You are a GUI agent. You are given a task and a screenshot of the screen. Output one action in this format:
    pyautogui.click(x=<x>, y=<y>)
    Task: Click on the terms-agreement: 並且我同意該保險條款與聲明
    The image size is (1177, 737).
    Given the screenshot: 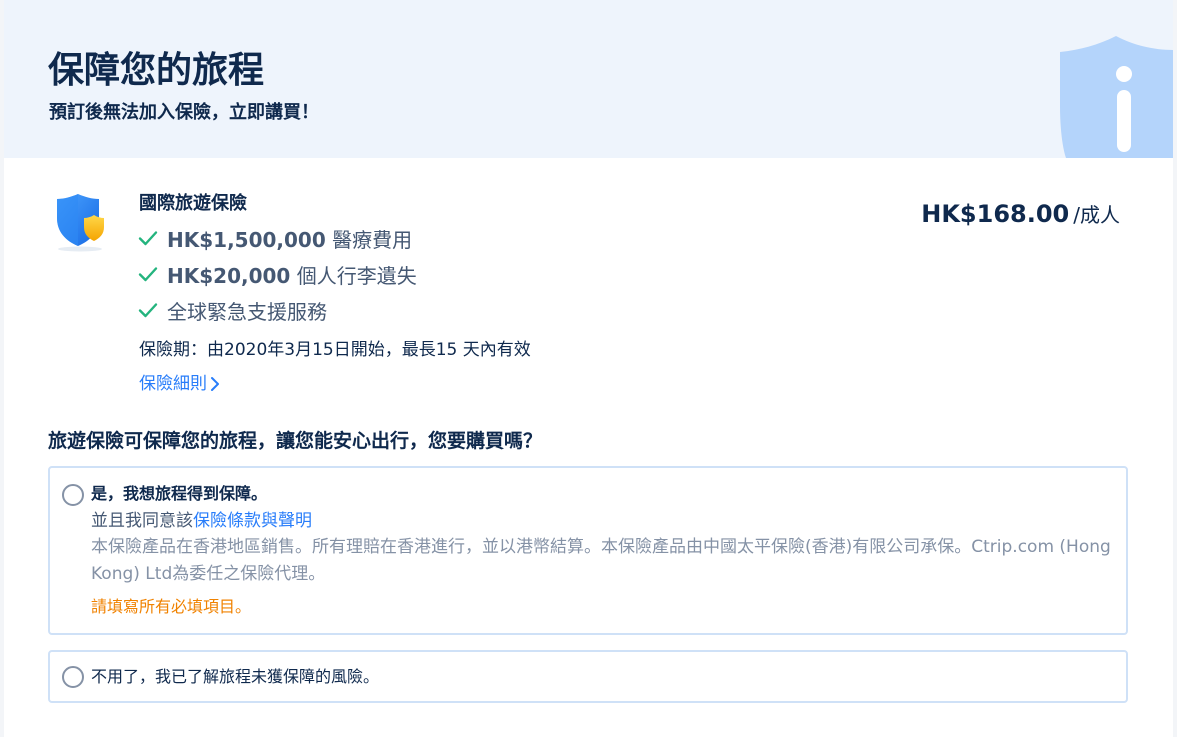 What is the action you would take?
    pyautogui.click(x=201, y=521)
    